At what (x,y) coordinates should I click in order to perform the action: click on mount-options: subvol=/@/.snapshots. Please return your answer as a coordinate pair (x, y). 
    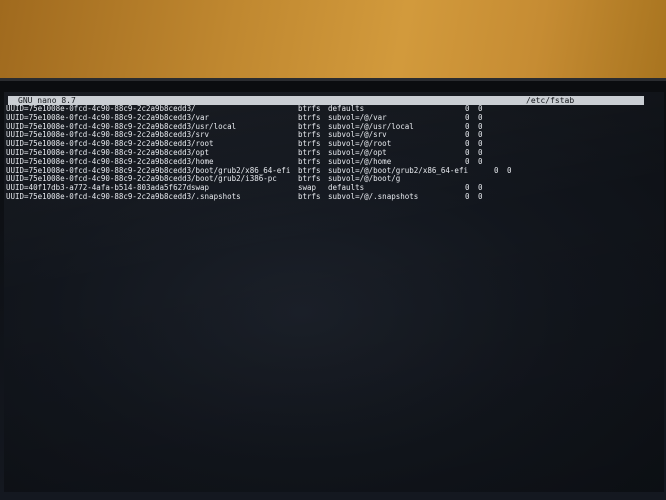
    Looking at the image, I should click on (373, 196).